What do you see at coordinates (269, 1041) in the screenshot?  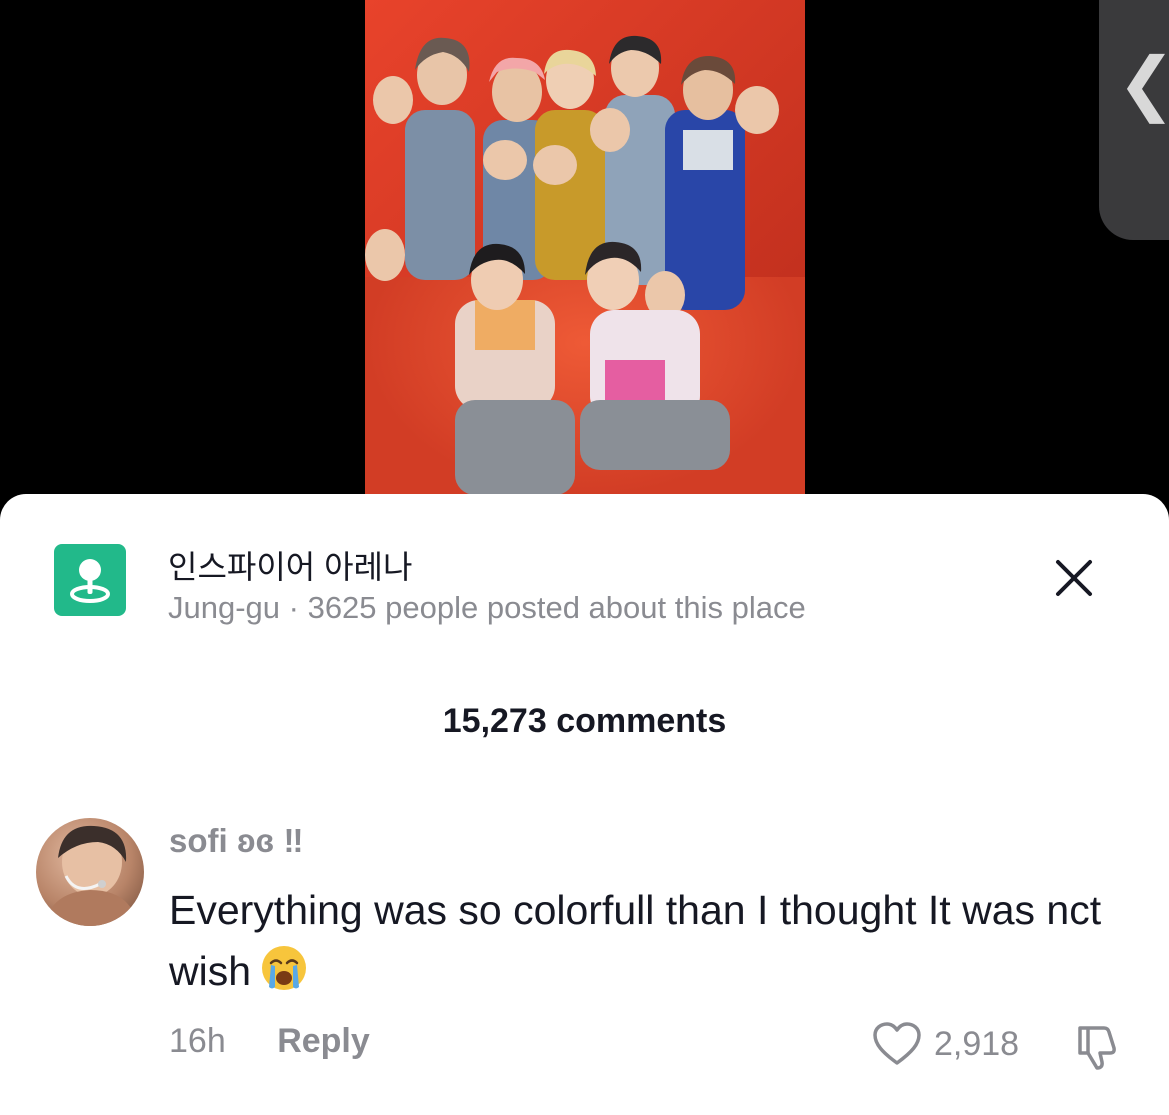 I see `comment-meta: 16h Reply` at bounding box center [269, 1041].